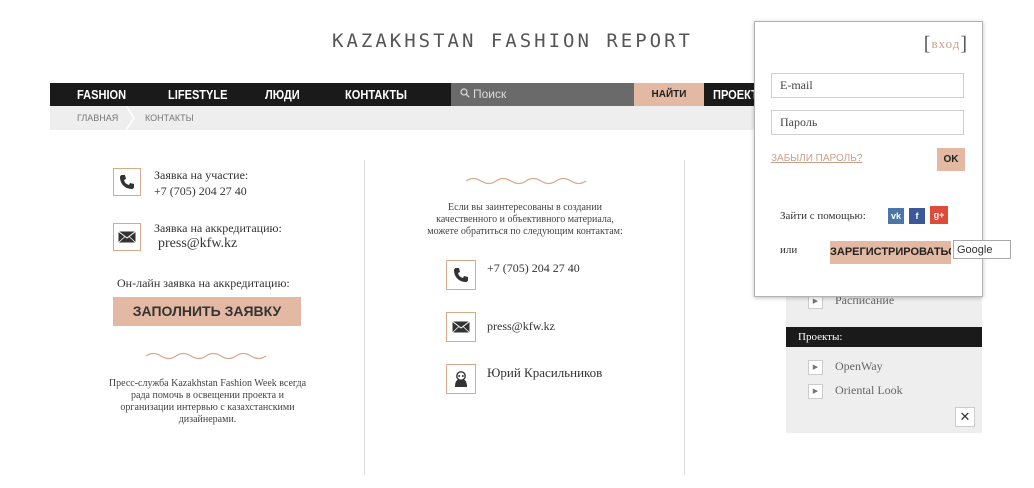 The width and height of the screenshot is (1034, 488). What do you see at coordinates (200, 191) in the screenshot?
I see `application-phone: +7 (705) 204 27 40` at bounding box center [200, 191].